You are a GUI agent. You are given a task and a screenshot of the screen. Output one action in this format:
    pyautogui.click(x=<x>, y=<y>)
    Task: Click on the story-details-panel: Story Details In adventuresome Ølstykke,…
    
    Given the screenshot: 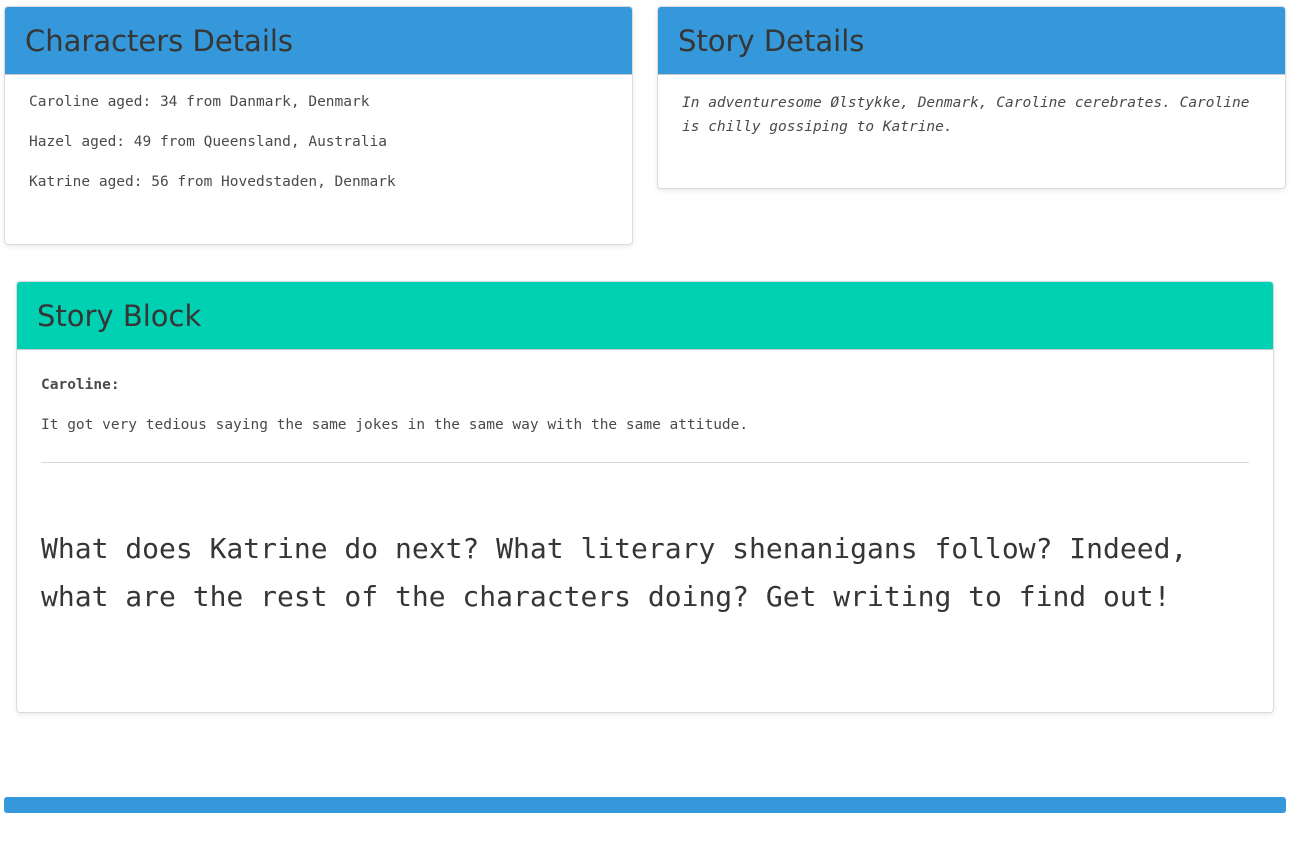 What is the action you would take?
    pyautogui.click(x=971, y=97)
    